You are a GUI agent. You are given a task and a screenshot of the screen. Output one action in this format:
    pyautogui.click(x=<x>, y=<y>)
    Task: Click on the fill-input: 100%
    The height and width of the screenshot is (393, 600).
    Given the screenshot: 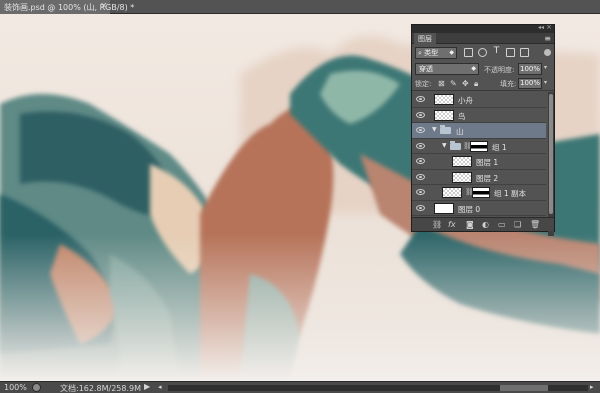 What is the action you would take?
    pyautogui.click(x=530, y=83)
    